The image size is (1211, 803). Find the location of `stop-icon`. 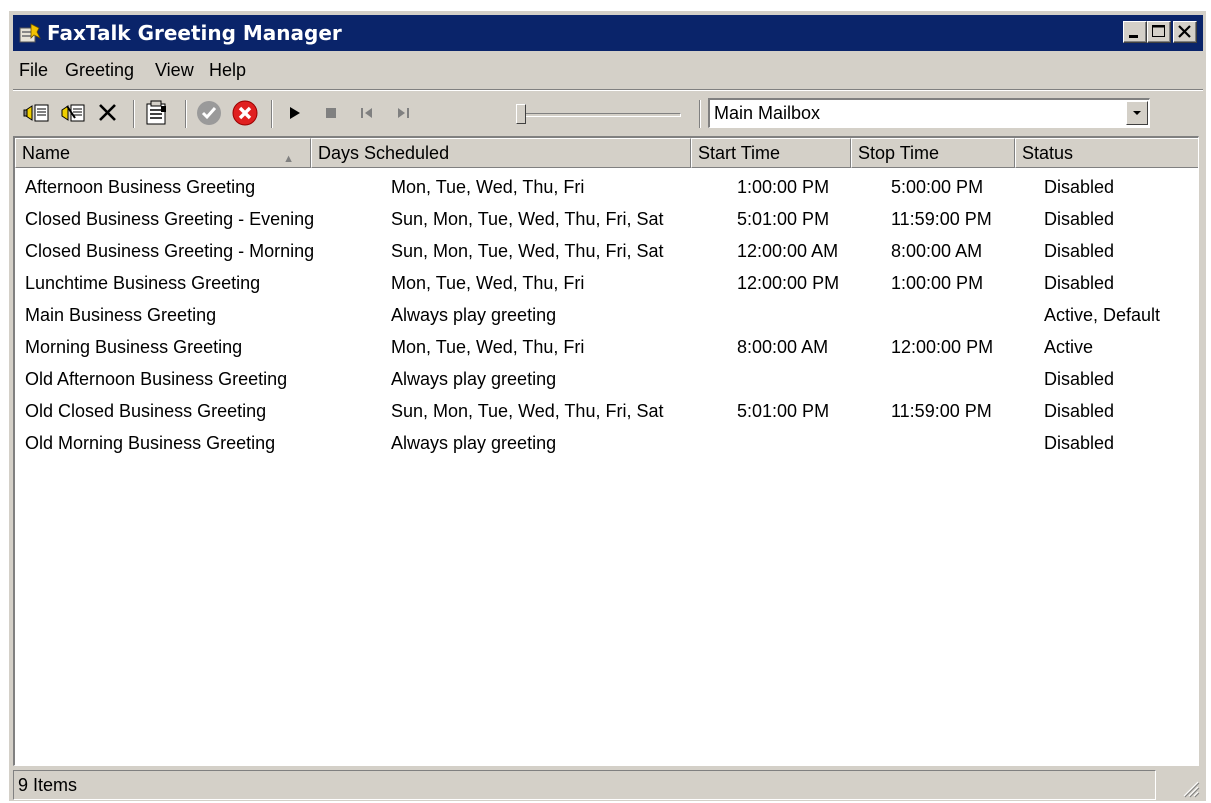

stop-icon is located at coordinates (331, 113).